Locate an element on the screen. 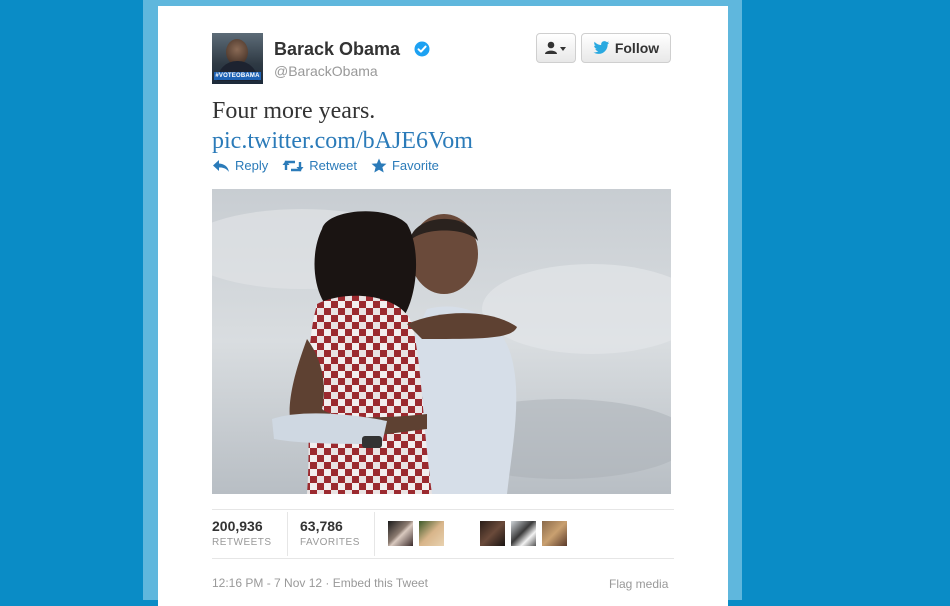 Image resolution: width=950 pixels, height=606 pixels. star-icon is located at coordinates (379, 165).